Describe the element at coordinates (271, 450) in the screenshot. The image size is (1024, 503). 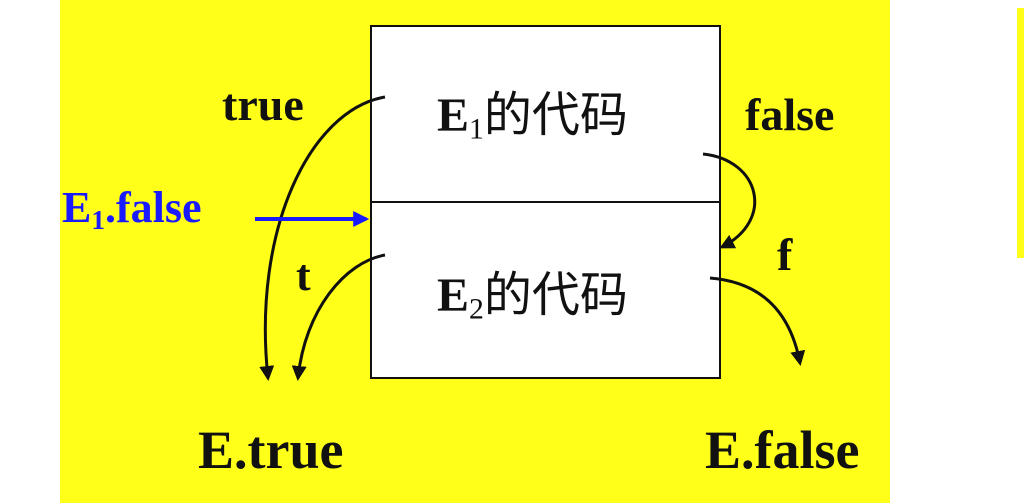
I see `e-true-label: E.true` at that location.